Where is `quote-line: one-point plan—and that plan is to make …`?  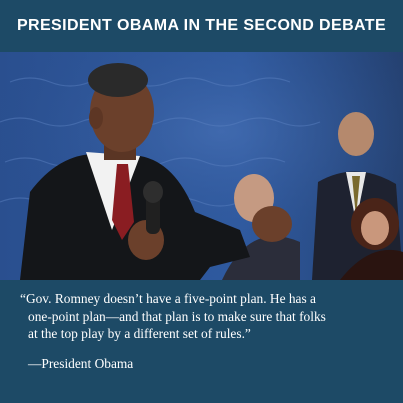 quote-line: one-point plan—and that plan is to make … is located at coordinates (177, 316).